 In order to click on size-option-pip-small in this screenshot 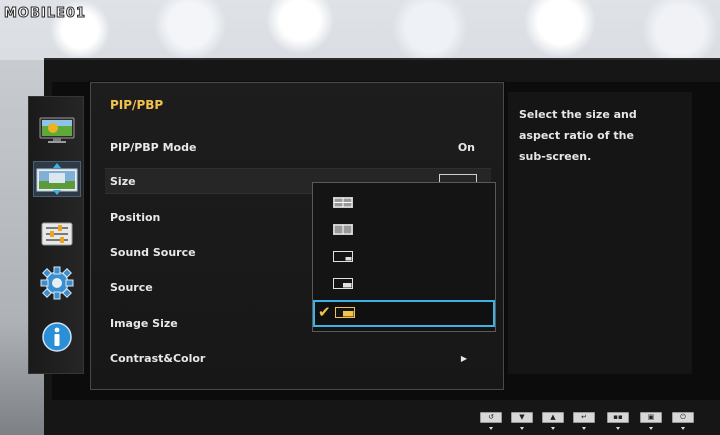, I will do `click(404, 257)`.